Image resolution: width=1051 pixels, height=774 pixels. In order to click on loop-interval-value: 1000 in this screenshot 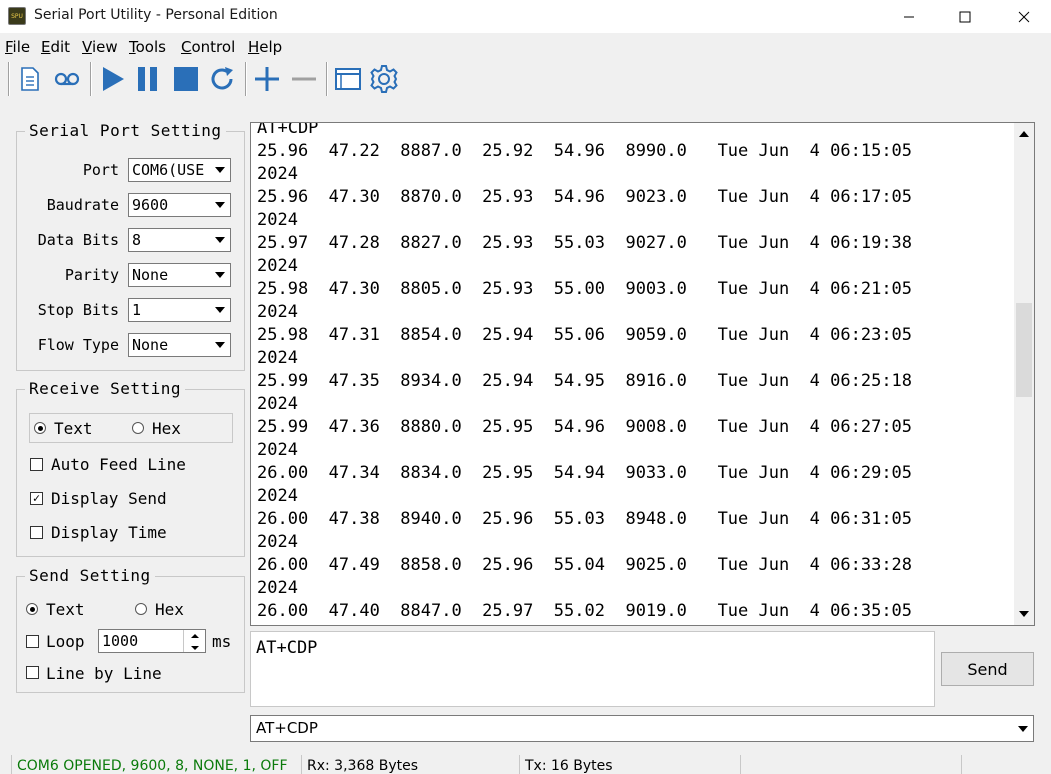, I will do `click(120, 641)`.